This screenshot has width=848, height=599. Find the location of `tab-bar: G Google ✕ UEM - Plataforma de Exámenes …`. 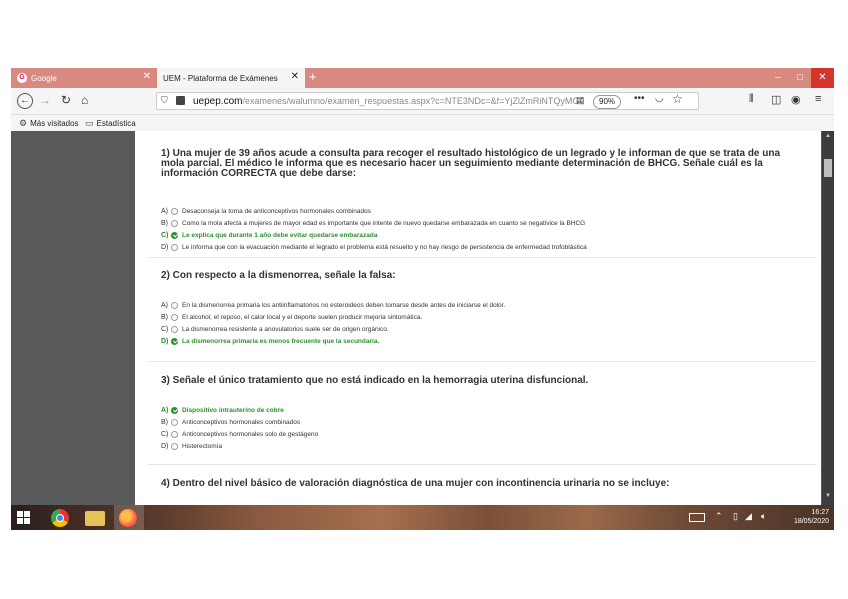

tab-bar: G Google ✕ UEM - Plataforma de Exámenes … is located at coordinates (422, 78).